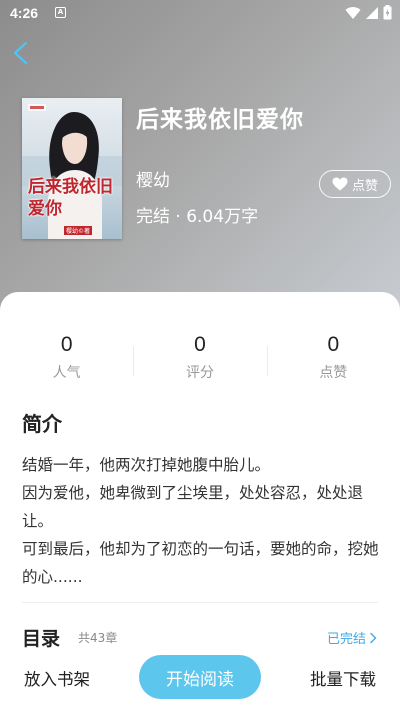  I want to click on intro-line: 结婚一年，他两次打掉她腹中胎儿。, so click(146, 465).